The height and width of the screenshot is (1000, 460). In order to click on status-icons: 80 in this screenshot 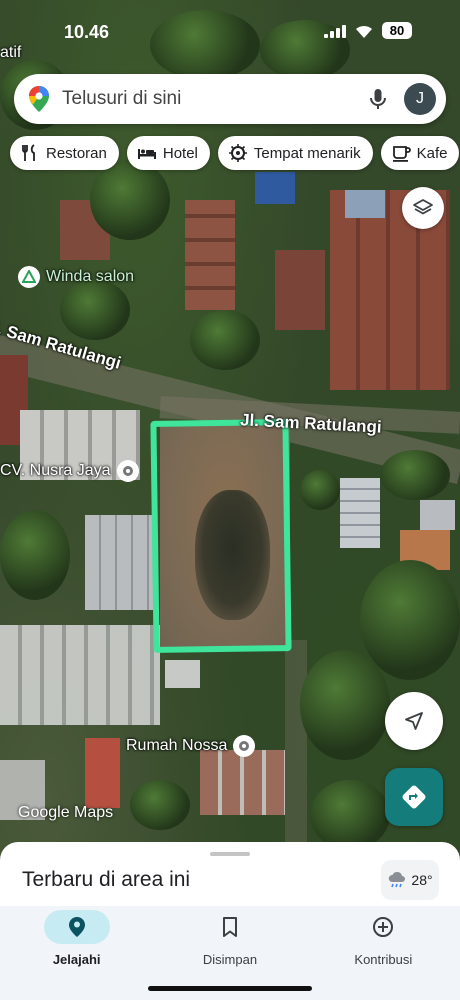, I will do `click(368, 30)`.